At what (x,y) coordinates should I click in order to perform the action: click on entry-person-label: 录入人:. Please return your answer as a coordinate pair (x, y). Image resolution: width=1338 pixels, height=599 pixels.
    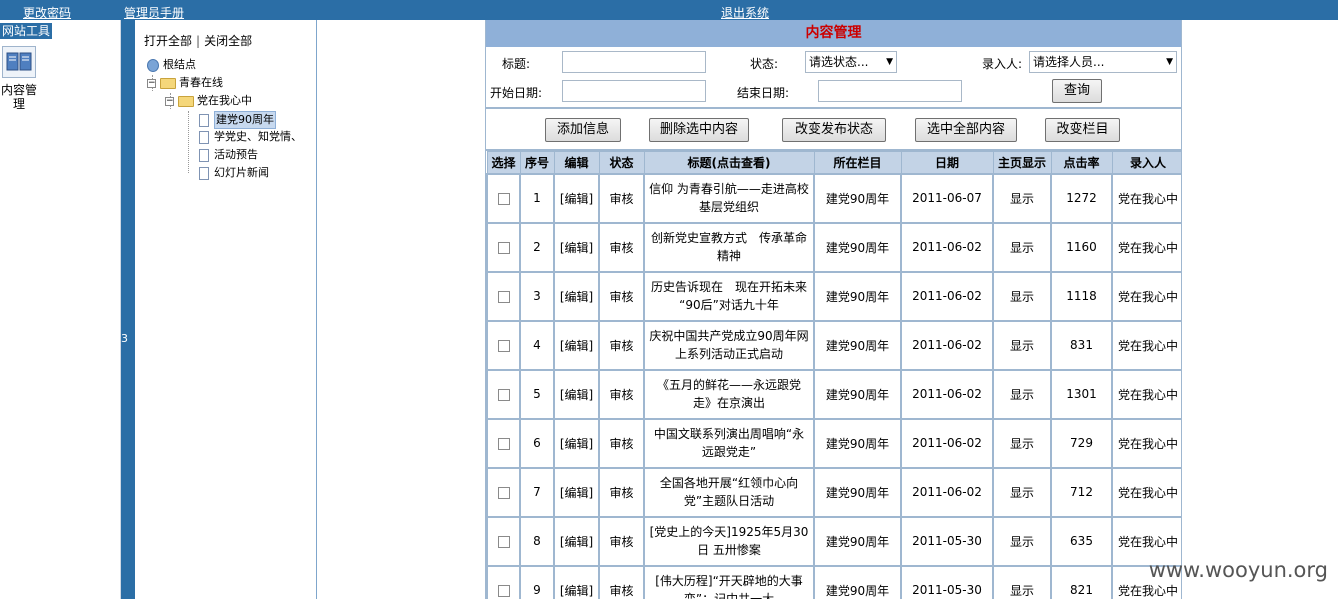
    Looking at the image, I should click on (1002, 64).